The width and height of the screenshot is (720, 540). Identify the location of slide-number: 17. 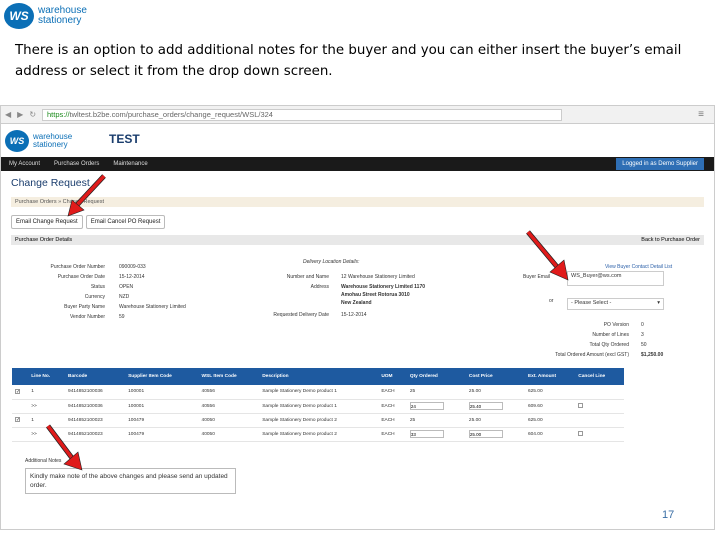
(668, 515).